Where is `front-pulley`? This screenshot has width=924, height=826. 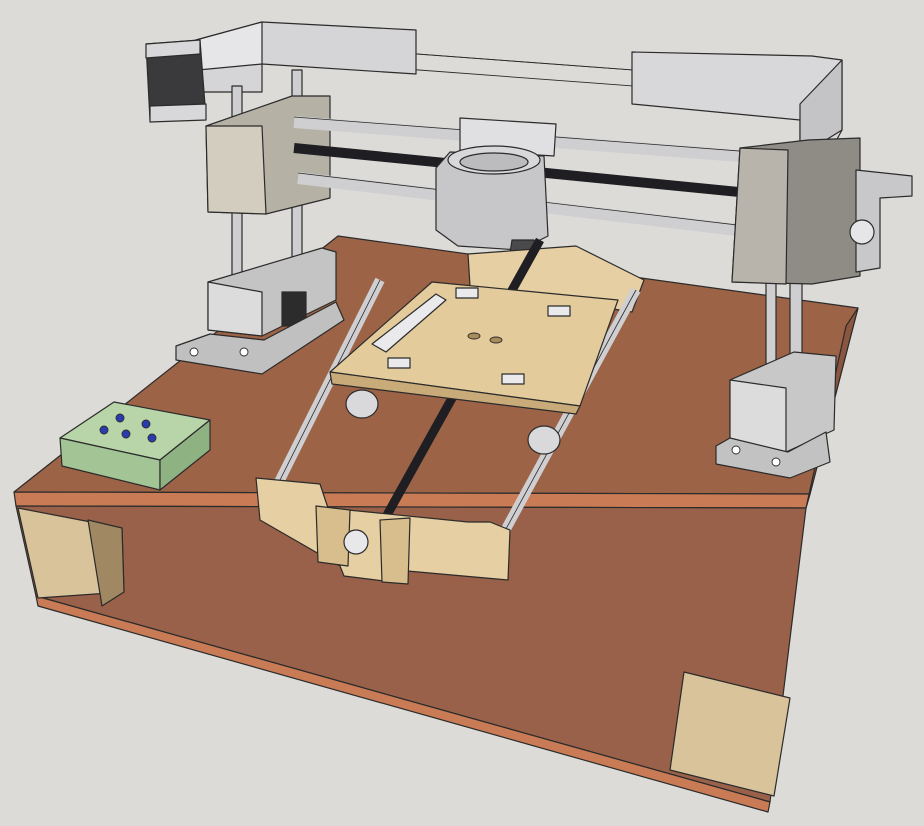 front-pulley is located at coordinates (356, 542).